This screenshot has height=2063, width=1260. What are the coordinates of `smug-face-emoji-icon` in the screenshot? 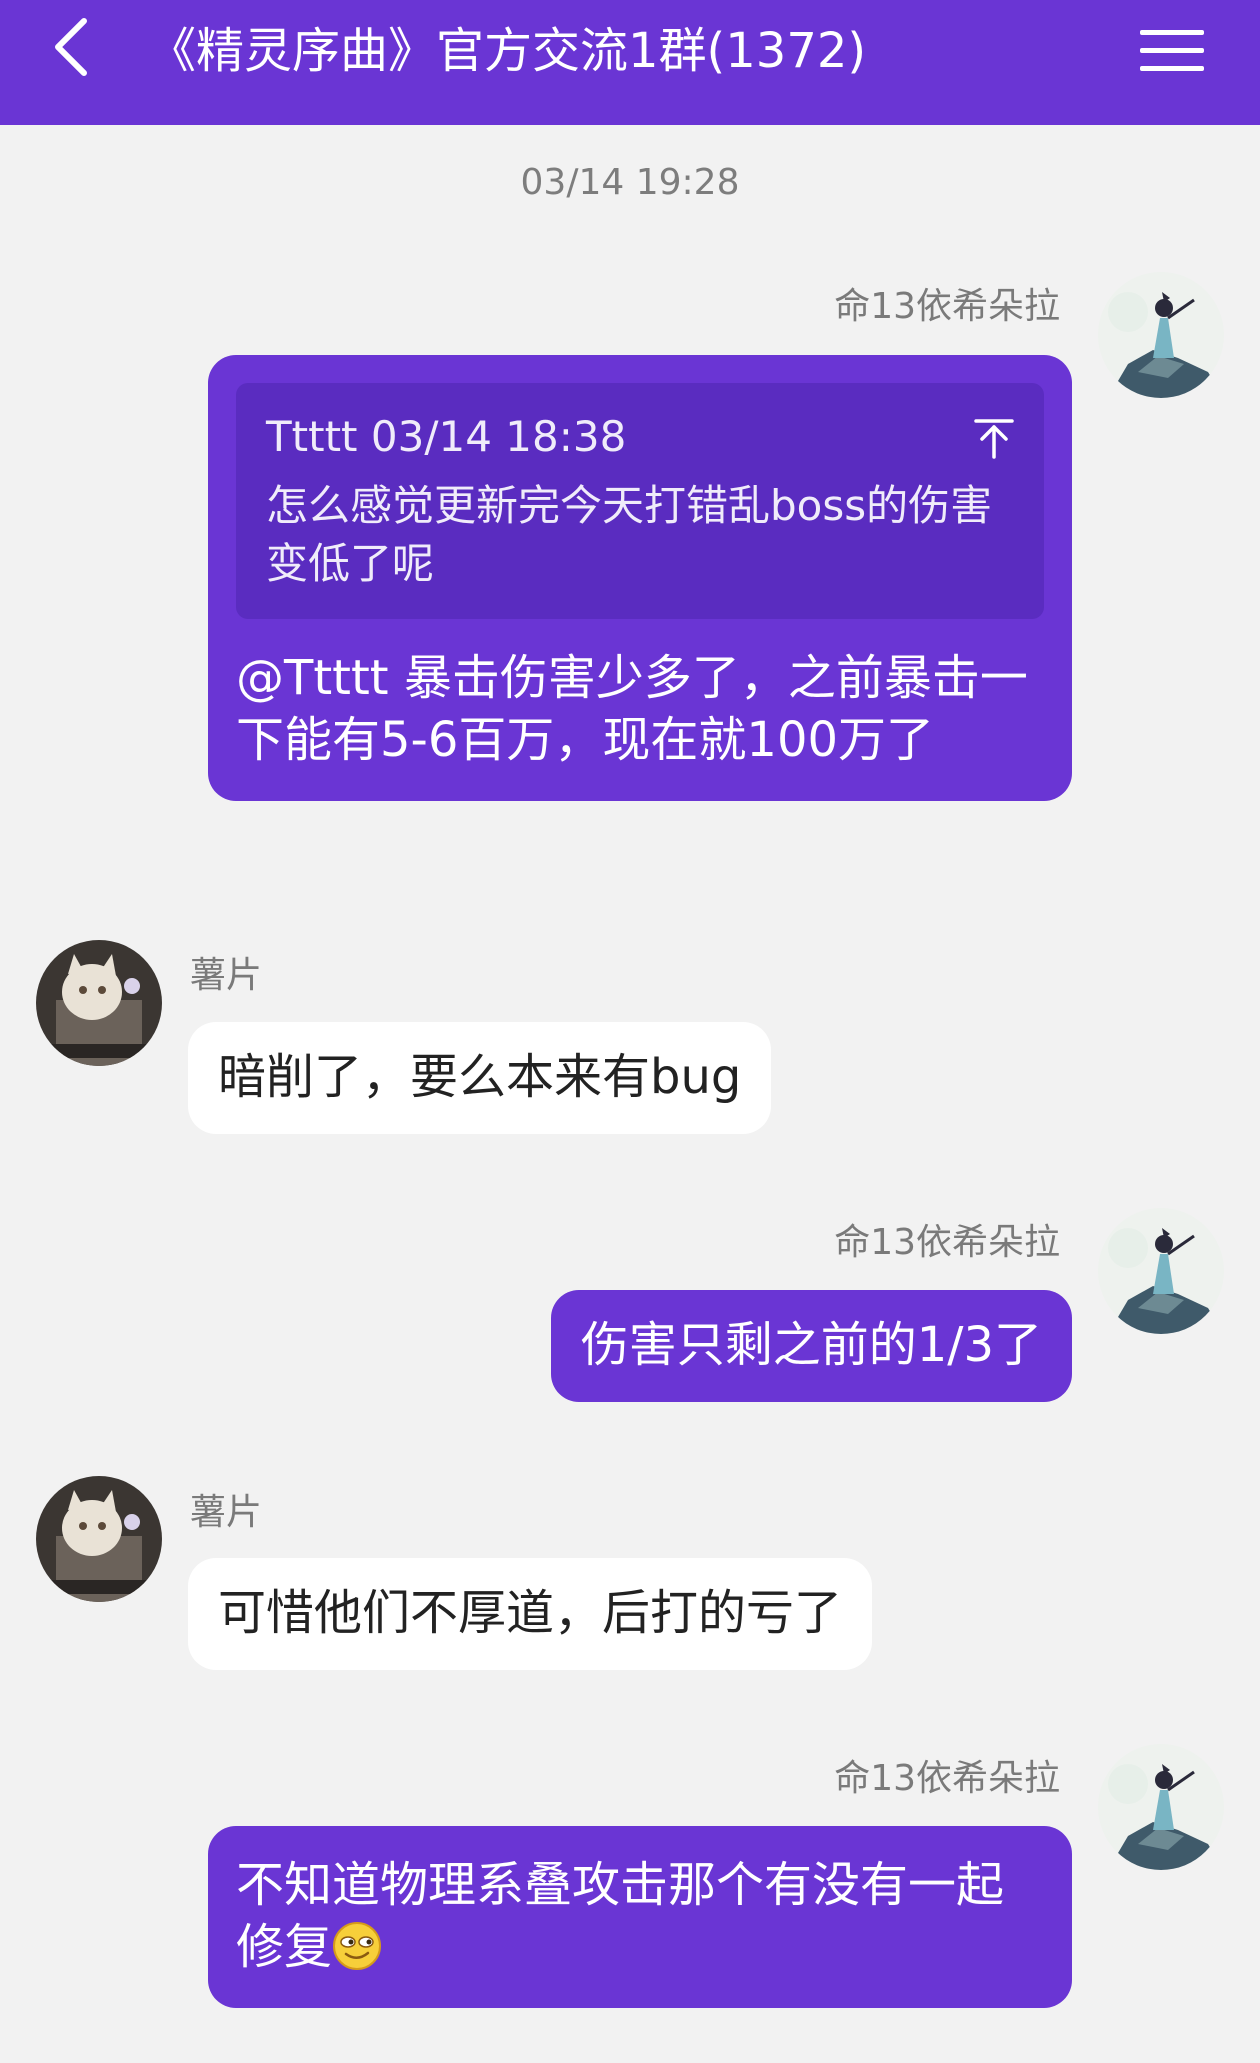 It's located at (357, 1946).